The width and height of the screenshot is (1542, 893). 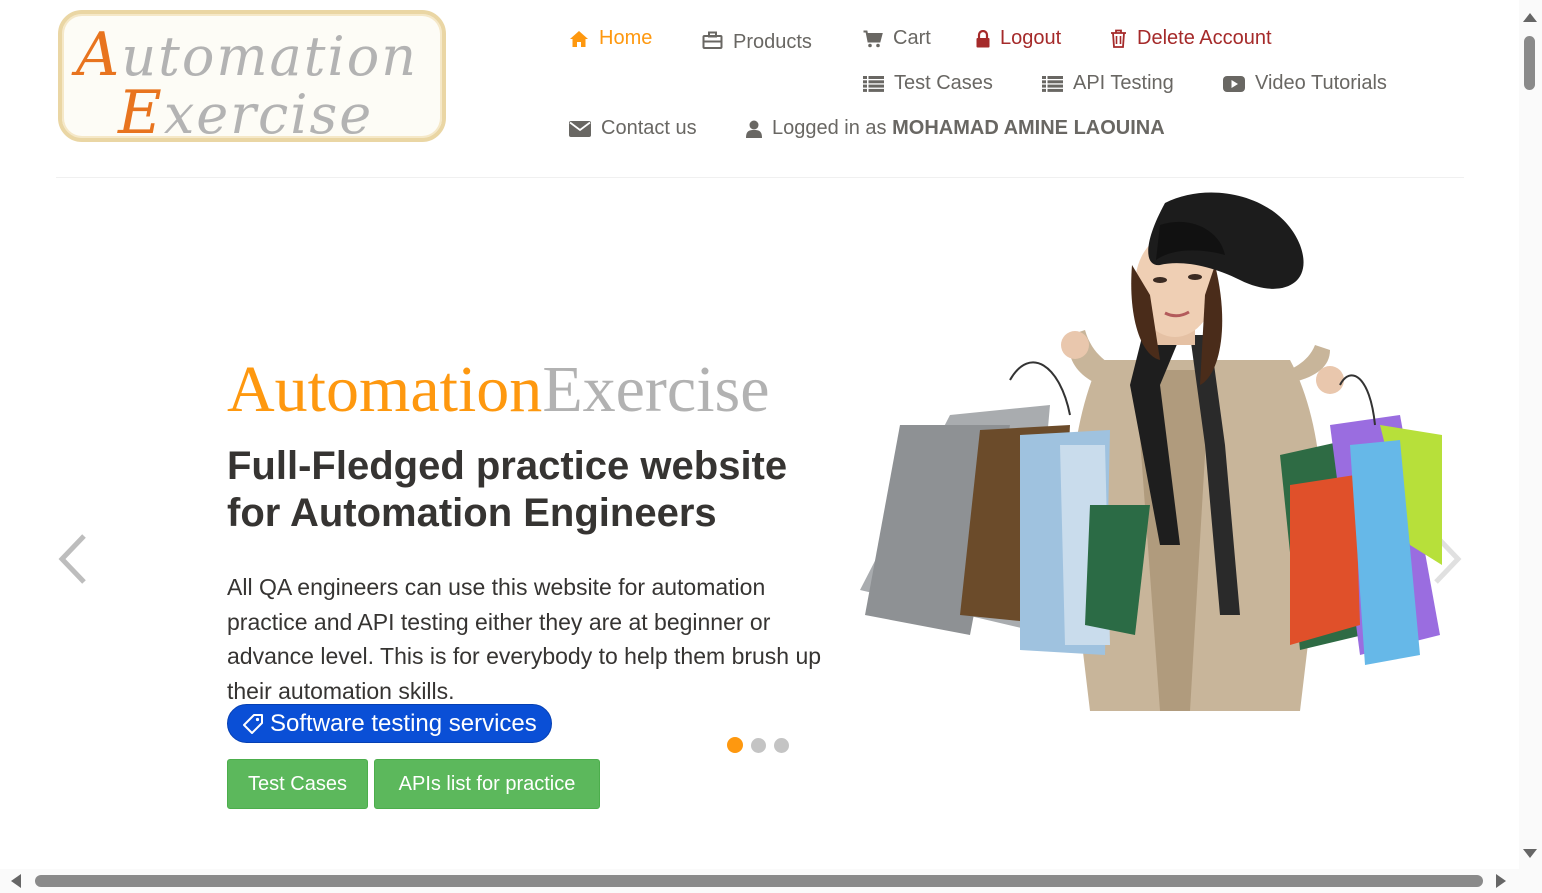 I want to click on scroll-right-icon, so click(x=1501, y=881).